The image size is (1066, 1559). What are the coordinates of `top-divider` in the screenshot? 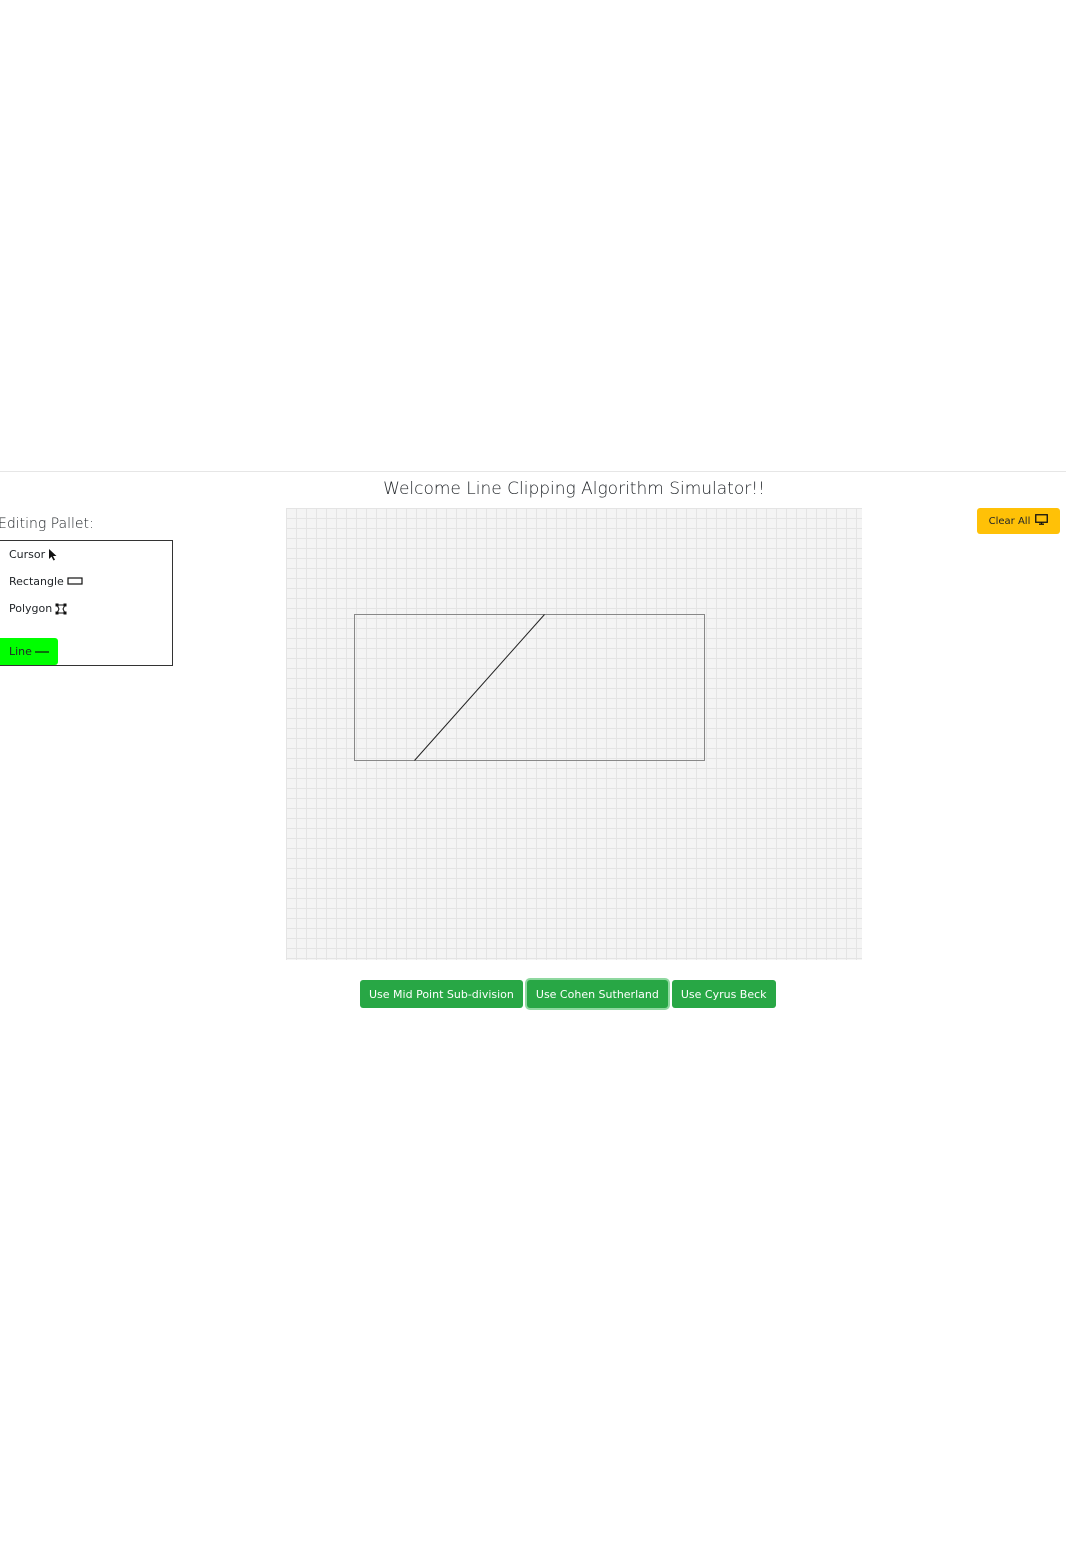 It's located at (533, 471).